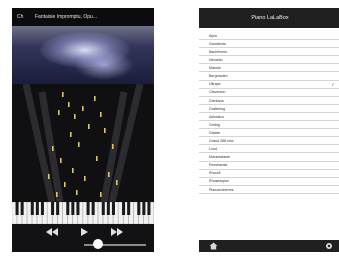 Image resolution: width=339 pixels, height=260 pixels. Describe the element at coordinates (269, 174) in the screenshot. I see `list-item: Rhoudi` at that location.